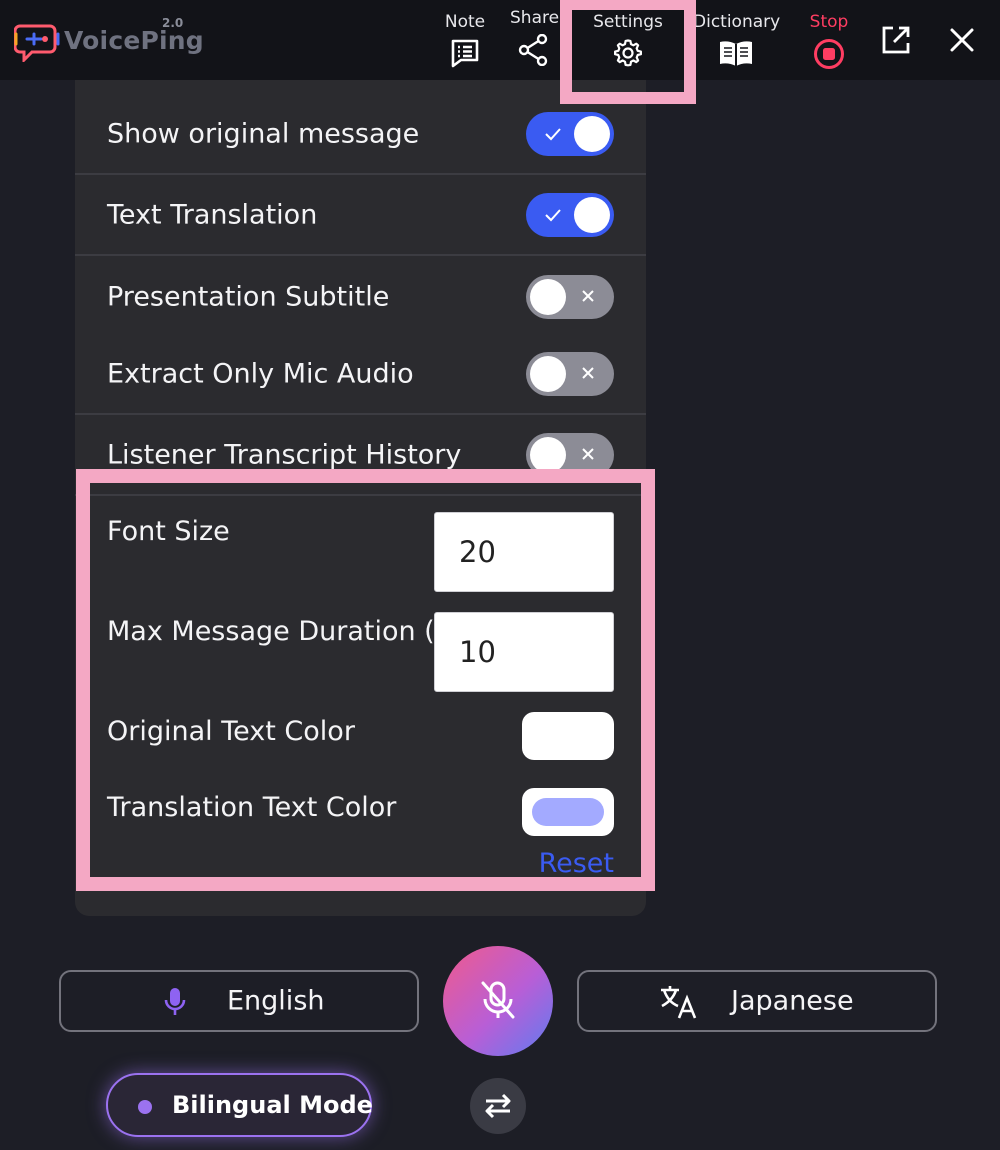 This screenshot has height=1150, width=1000. I want to click on setting-row-transcript-history: Listener Transcript History, so click(360, 456).